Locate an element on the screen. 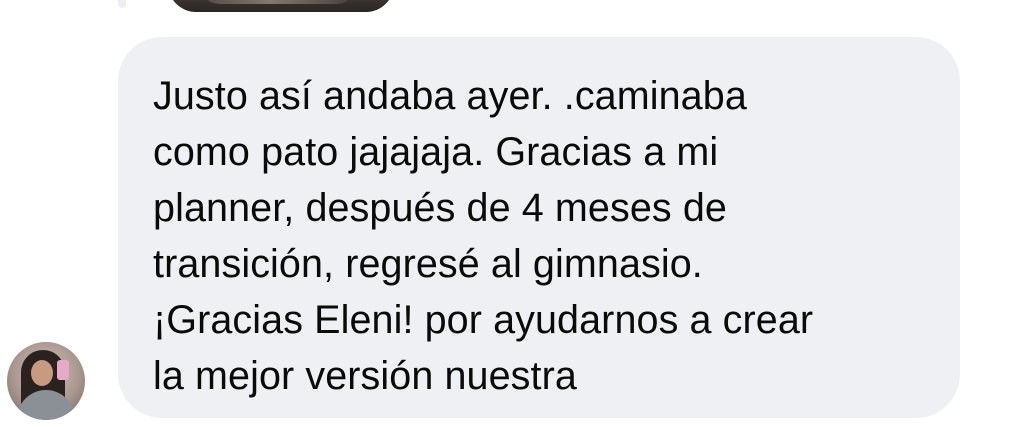  avatar-phone-shape is located at coordinates (63, 370).